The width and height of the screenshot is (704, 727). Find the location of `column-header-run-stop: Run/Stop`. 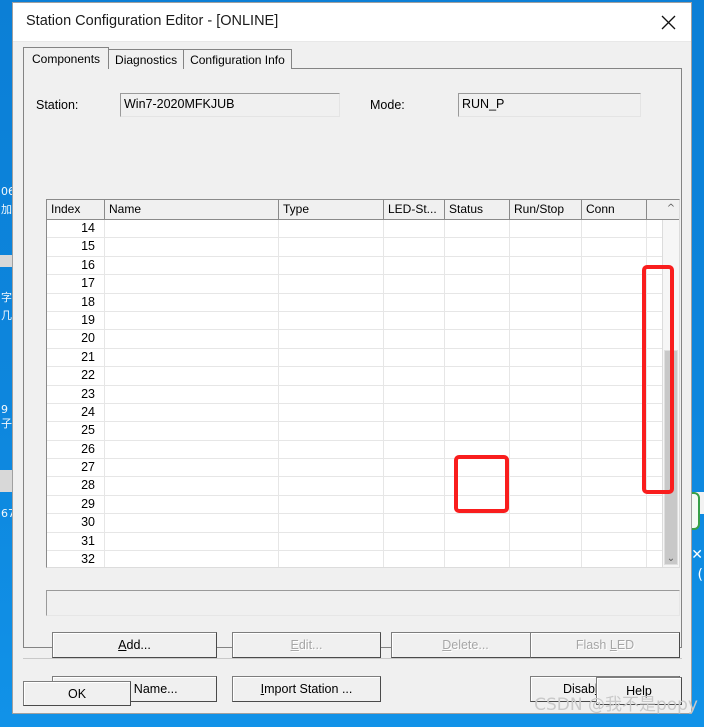

column-header-run-stop: Run/Stop is located at coordinates (546, 209).